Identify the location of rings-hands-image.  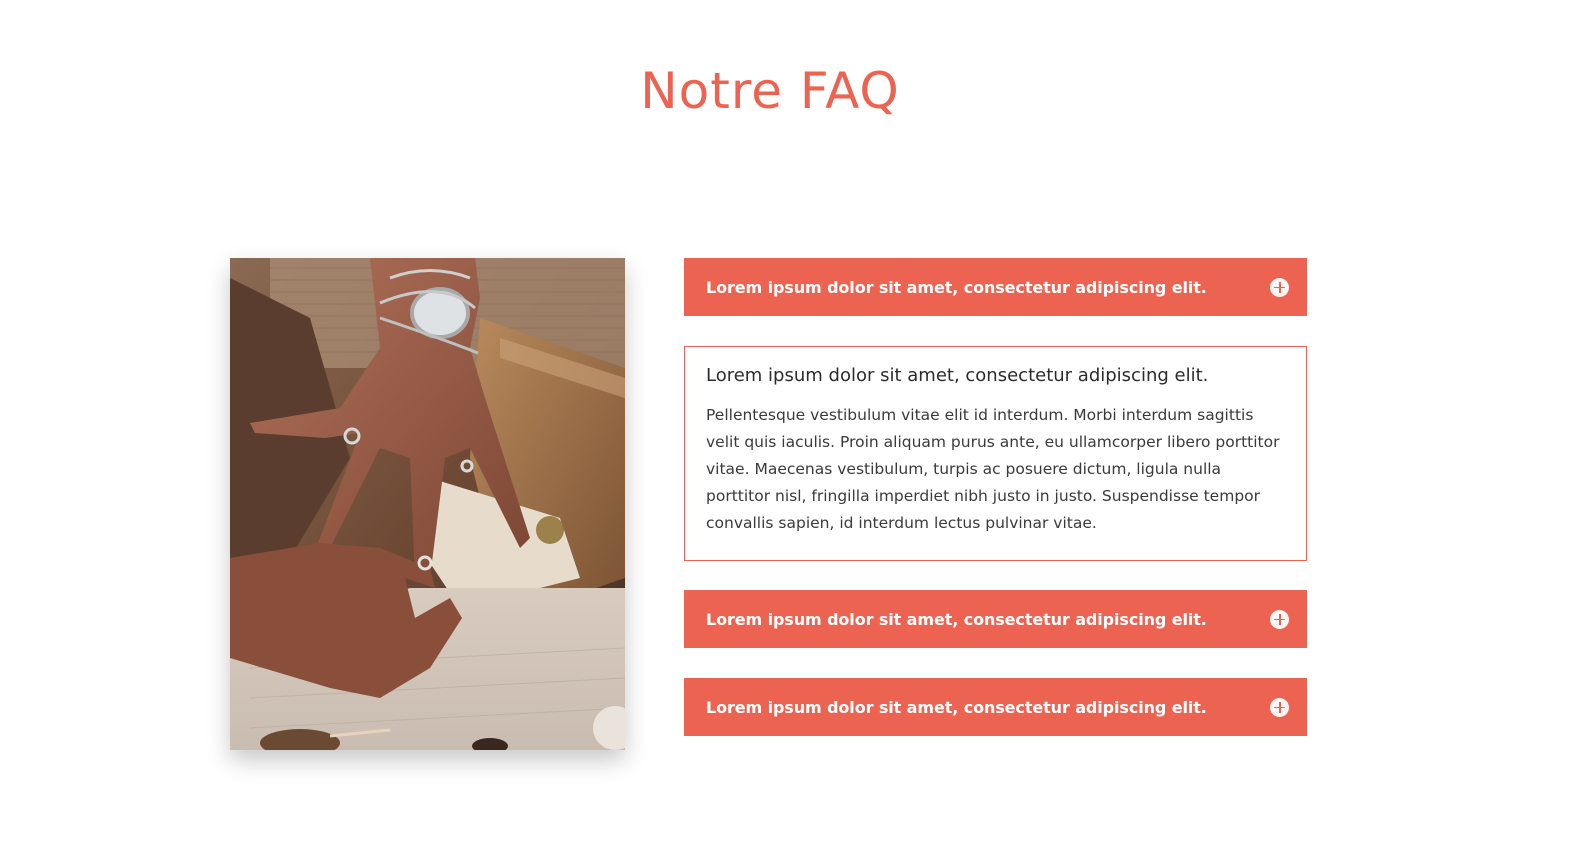
(427, 504).